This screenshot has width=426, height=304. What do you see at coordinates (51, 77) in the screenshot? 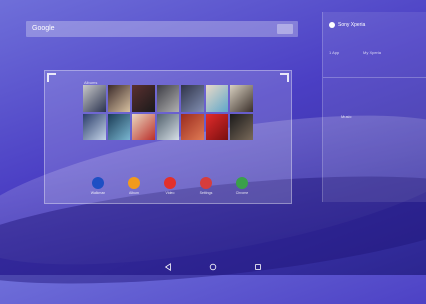
I see `resize-handle-top-left-icon` at bounding box center [51, 77].